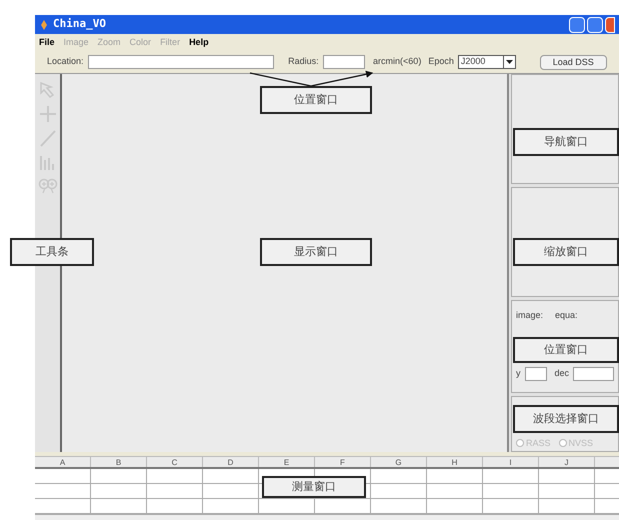 This screenshot has height=520, width=619. What do you see at coordinates (314, 487) in the screenshot?
I see `callout-tooltip: 测量窗口` at bounding box center [314, 487].